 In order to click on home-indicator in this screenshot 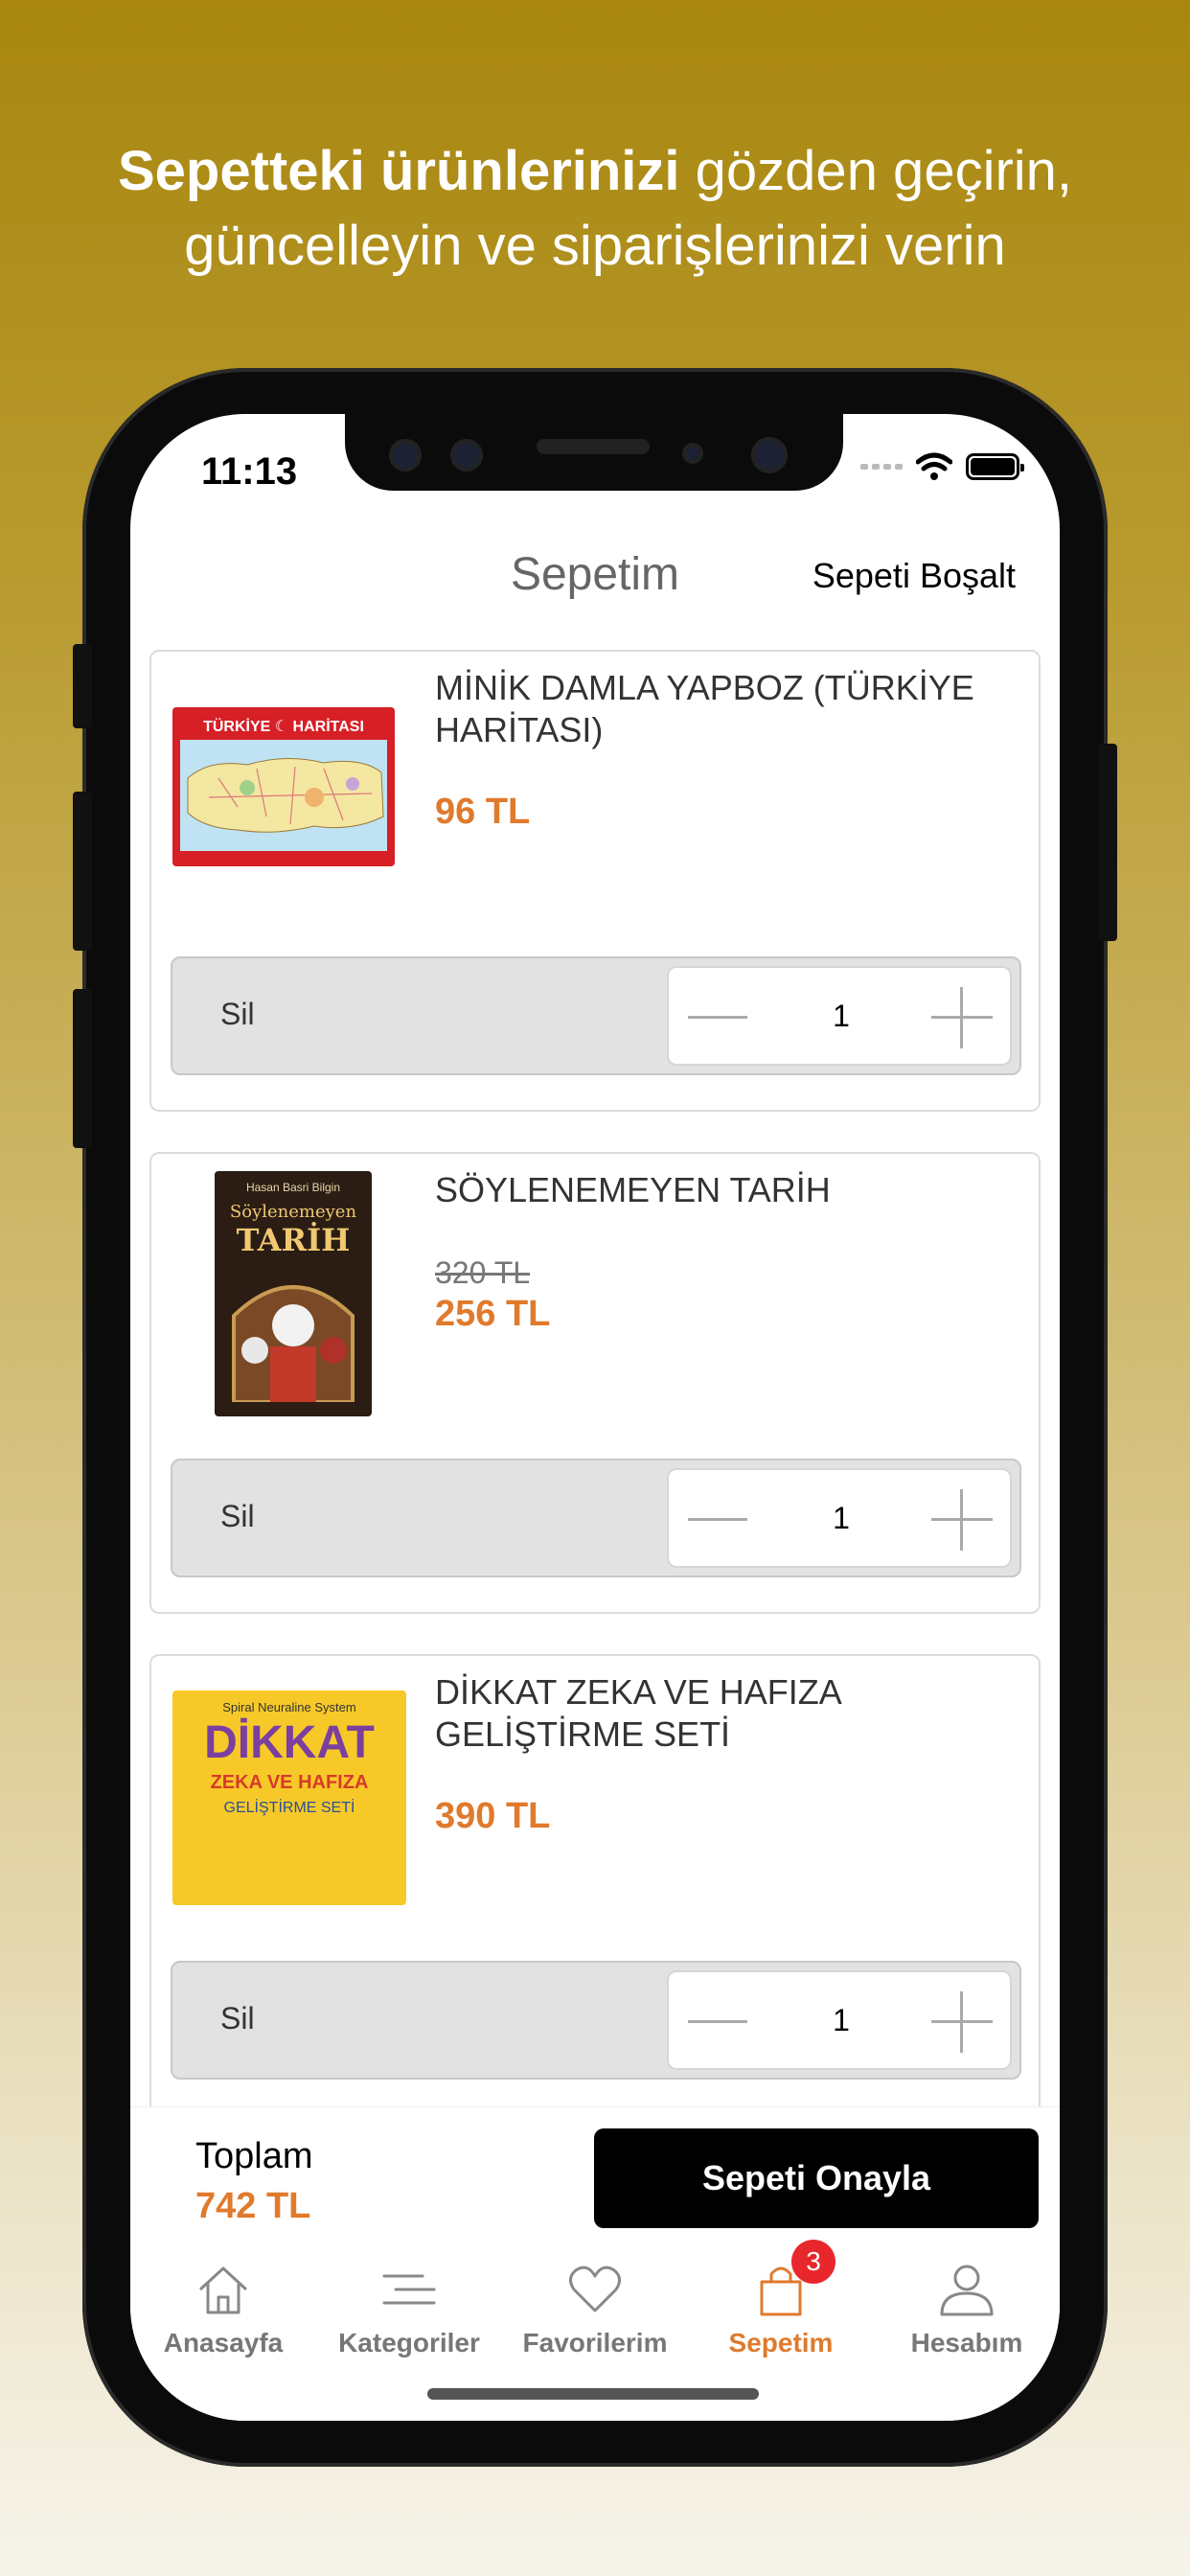, I will do `click(593, 2394)`.